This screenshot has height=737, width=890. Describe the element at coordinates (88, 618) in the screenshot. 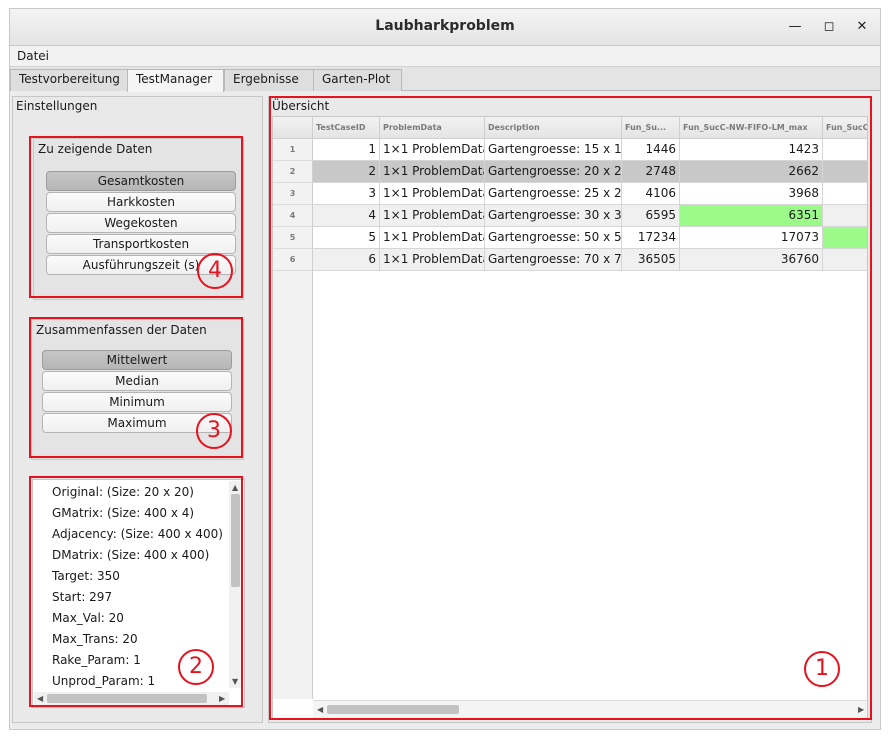

I see `info-line: Max_Val: 20` at that location.